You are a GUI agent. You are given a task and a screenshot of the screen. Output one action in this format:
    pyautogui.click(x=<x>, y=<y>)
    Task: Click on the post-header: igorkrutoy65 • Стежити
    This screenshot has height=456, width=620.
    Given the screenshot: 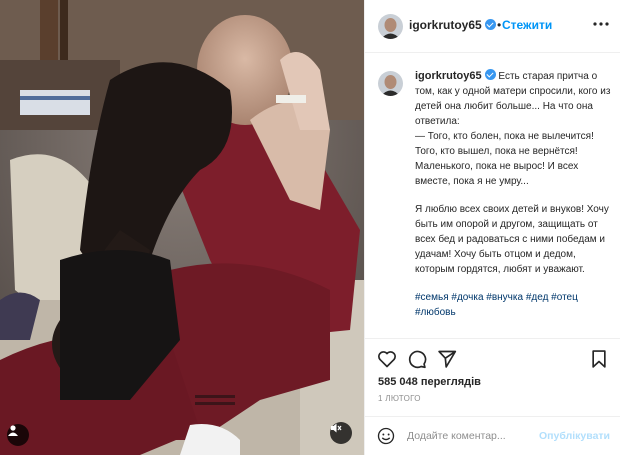 What is the action you would take?
    pyautogui.click(x=492, y=26)
    